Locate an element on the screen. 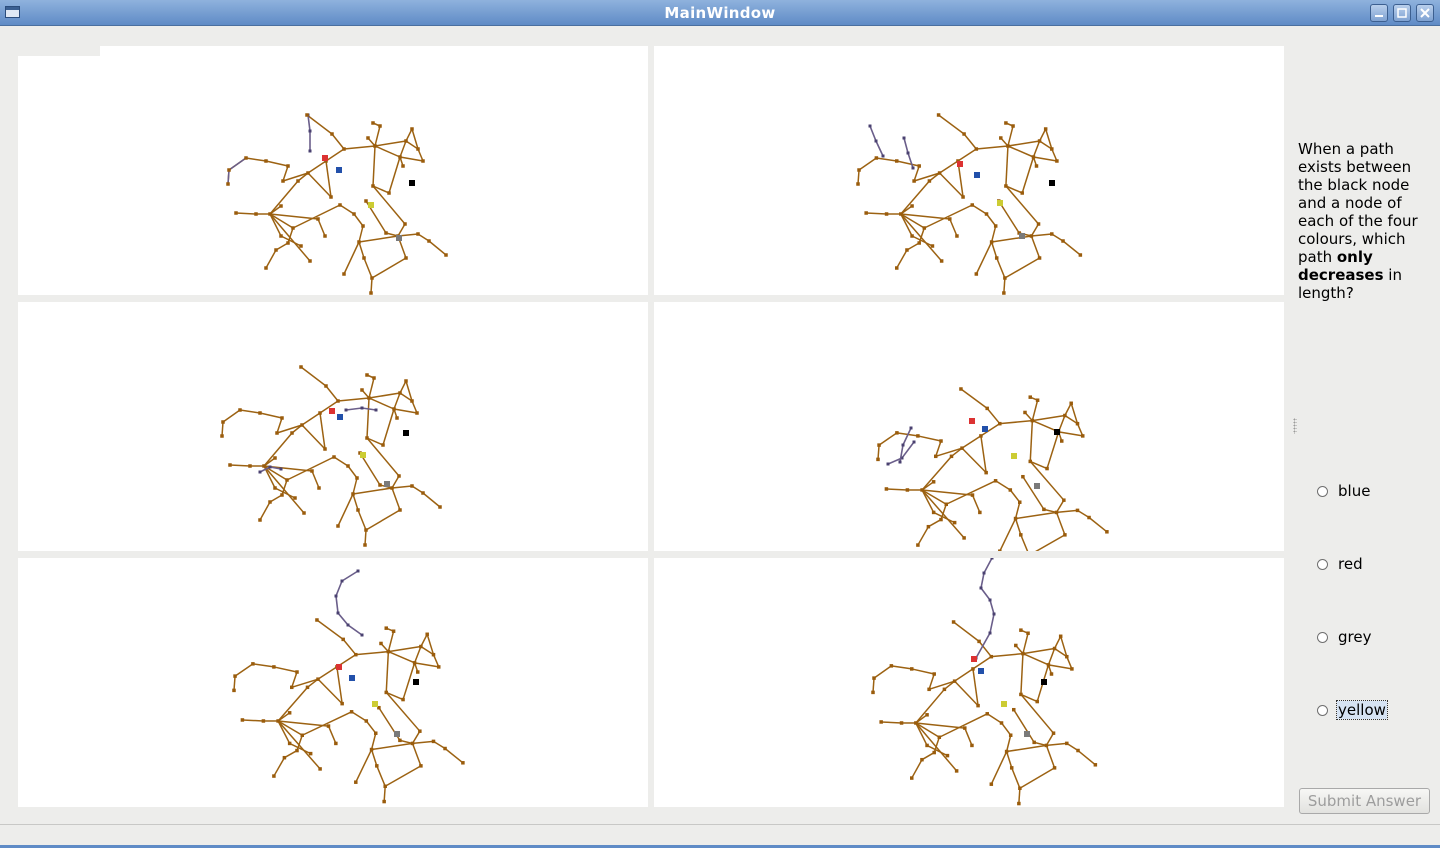 This screenshot has height=848, width=1440. option-blue: blue is located at coordinates (1344, 491).